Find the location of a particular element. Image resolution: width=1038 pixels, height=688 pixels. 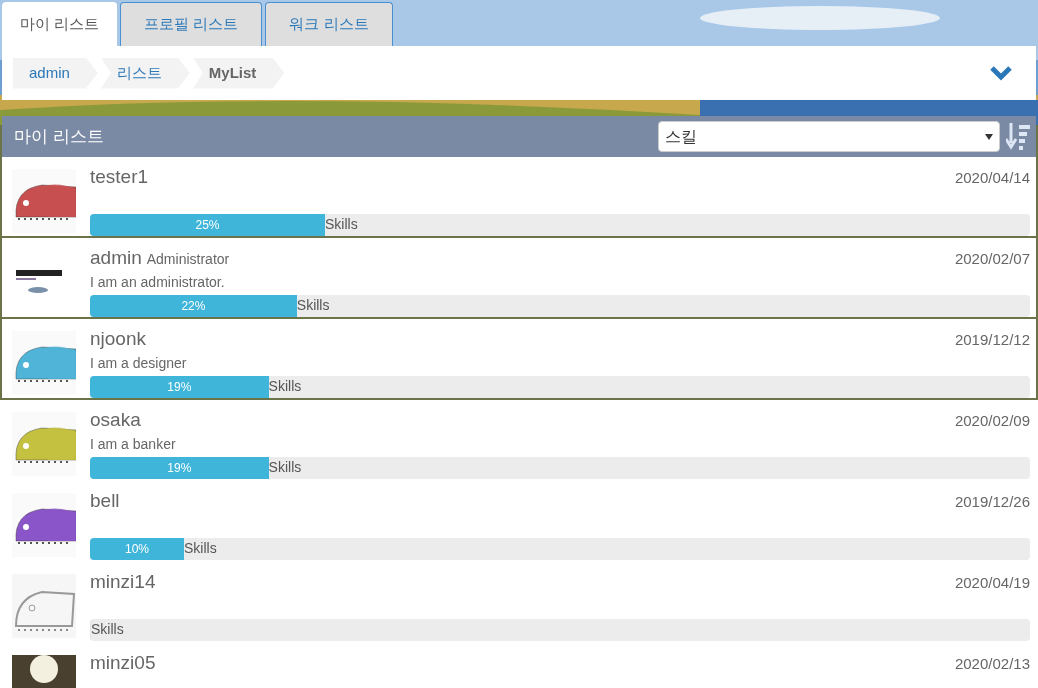

date: 2020/02/13 is located at coordinates (992, 664).